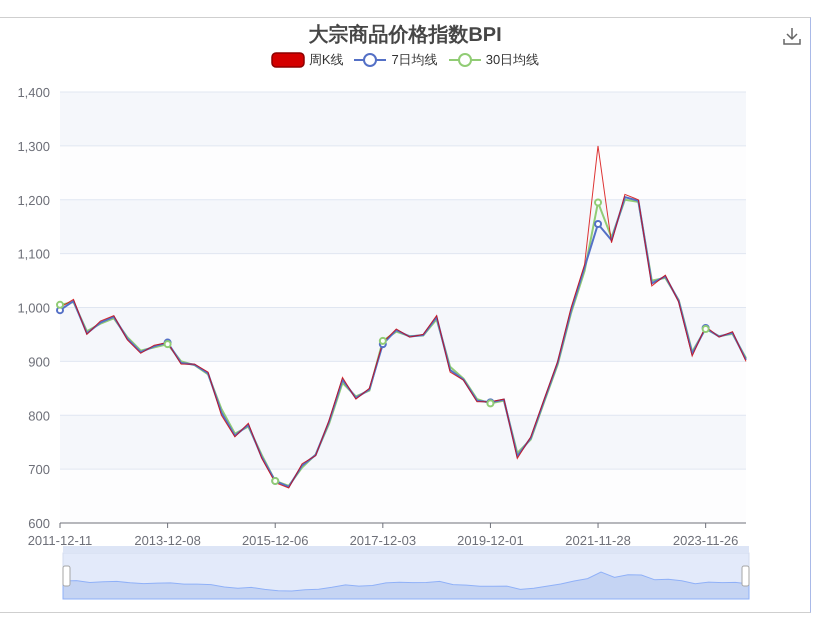  Describe the element at coordinates (167, 540) in the screenshot. I see `x-tick-label: 2013-12-08` at that location.